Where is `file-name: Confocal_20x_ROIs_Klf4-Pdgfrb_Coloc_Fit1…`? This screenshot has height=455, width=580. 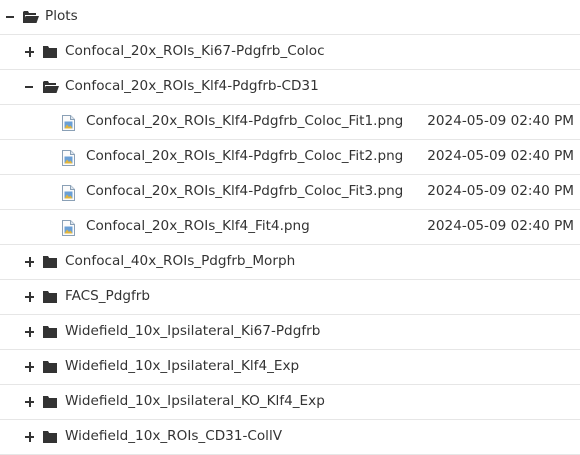 file-name: Confocal_20x_ROIs_Klf4-Pdgfrb_Coloc_Fit1… is located at coordinates (245, 121).